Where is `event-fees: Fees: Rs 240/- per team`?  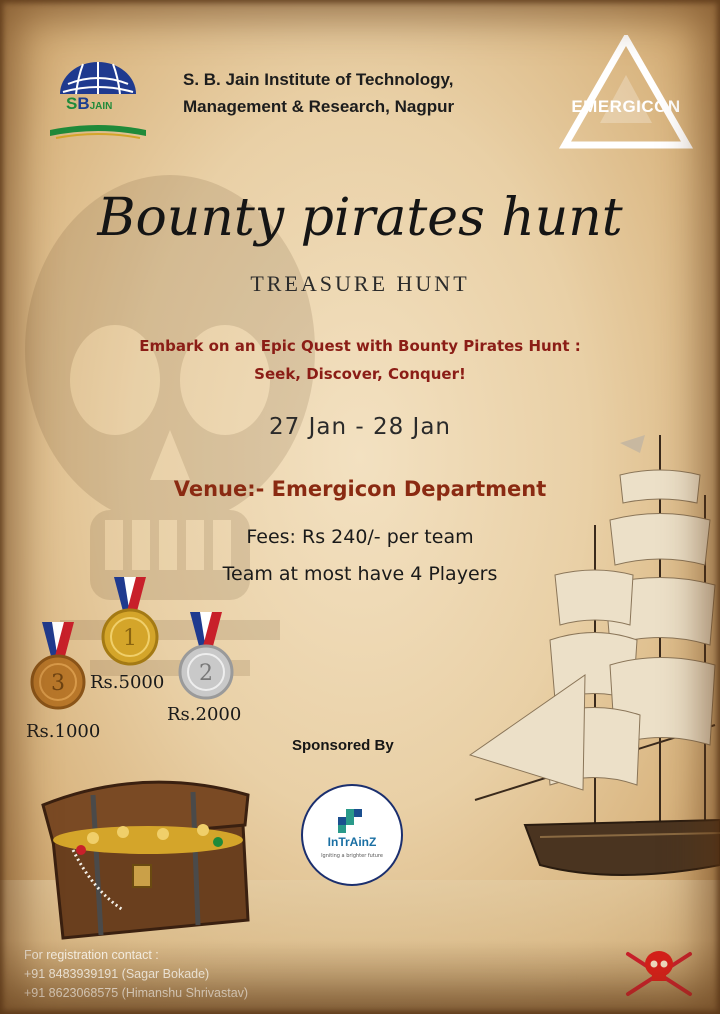
event-fees: Fees: Rs 240/- per team is located at coordinates (360, 537).